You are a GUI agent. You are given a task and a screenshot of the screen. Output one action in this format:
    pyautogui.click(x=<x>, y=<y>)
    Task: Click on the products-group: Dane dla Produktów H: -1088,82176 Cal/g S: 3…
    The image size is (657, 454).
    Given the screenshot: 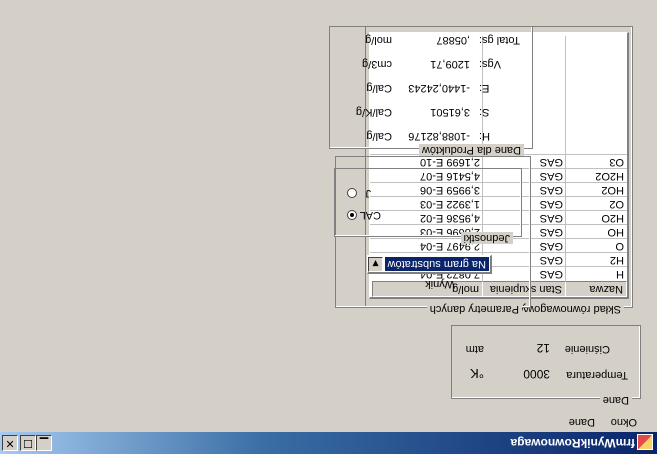 What is the action you would take?
    pyautogui.click(x=431, y=91)
    